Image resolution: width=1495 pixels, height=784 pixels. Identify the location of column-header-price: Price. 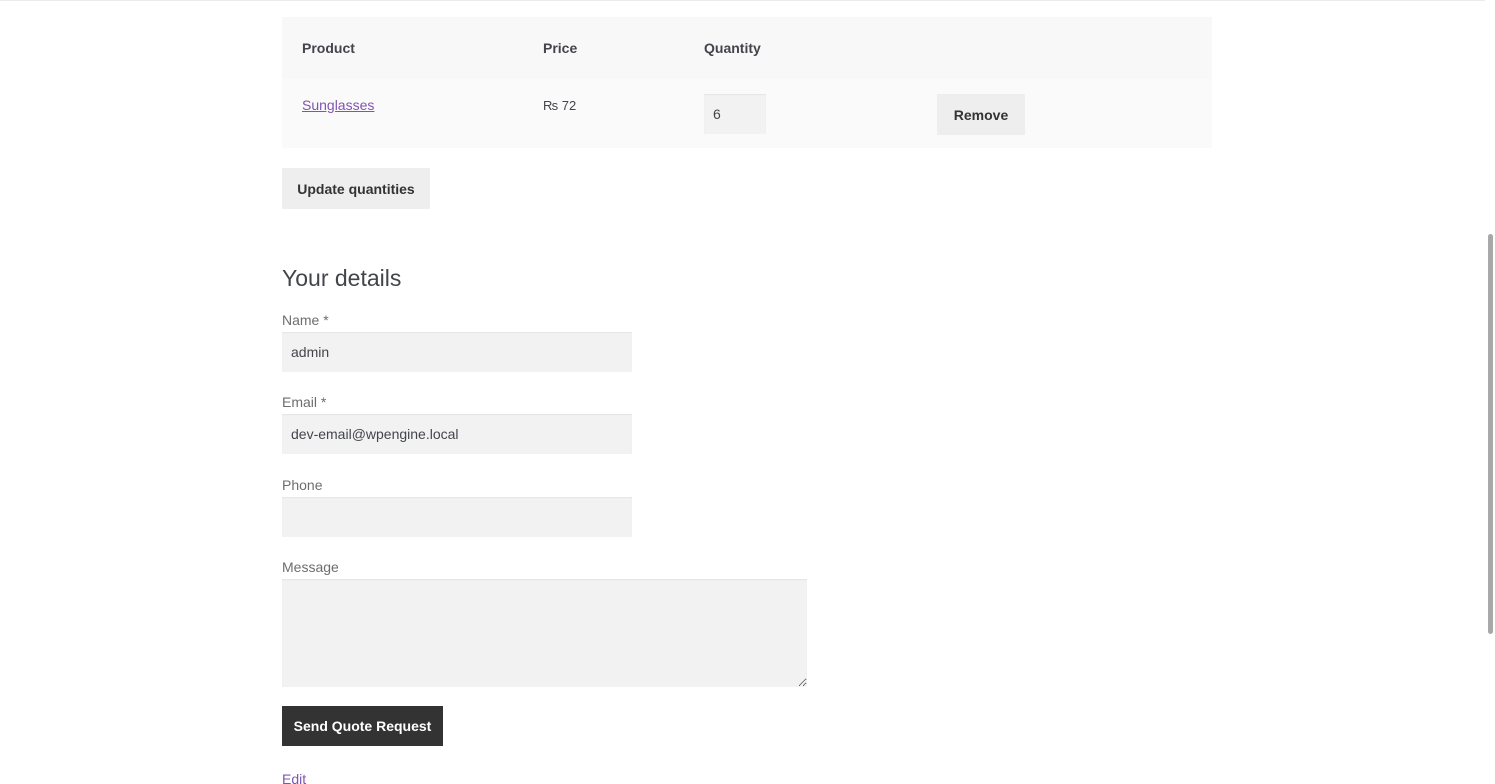
(560, 48).